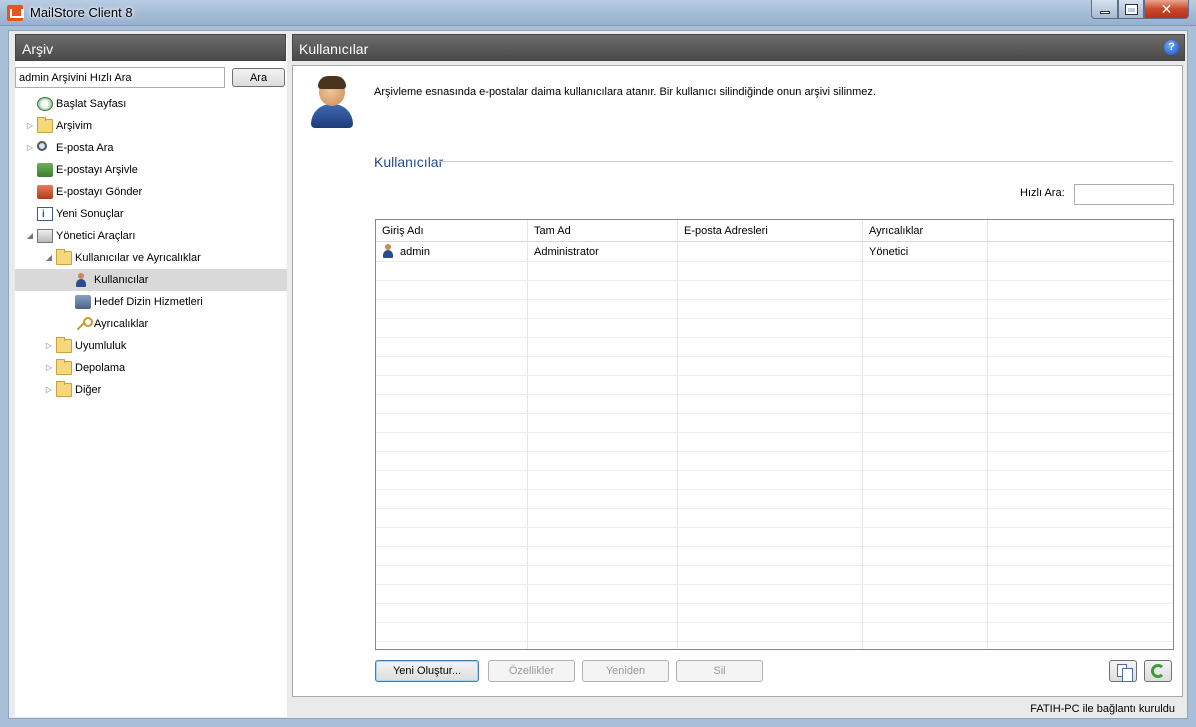 The width and height of the screenshot is (1196, 727). I want to click on maximize-button, so click(1131, 9).